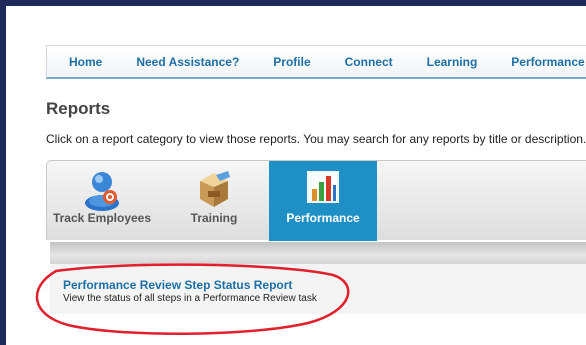  Describe the element at coordinates (369, 62) in the screenshot. I see `nav-connect: Connect` at that location.